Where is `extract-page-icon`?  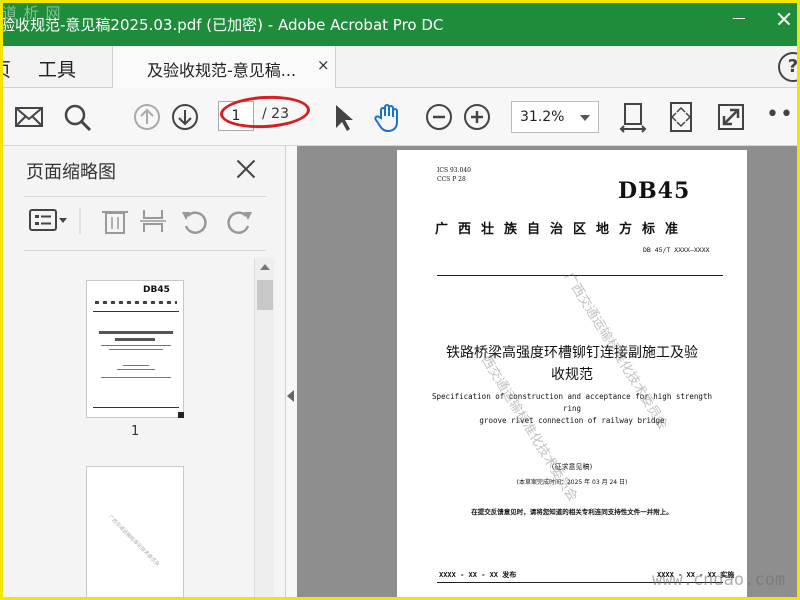 extract-page-icon is located at coordinates (153, 221).